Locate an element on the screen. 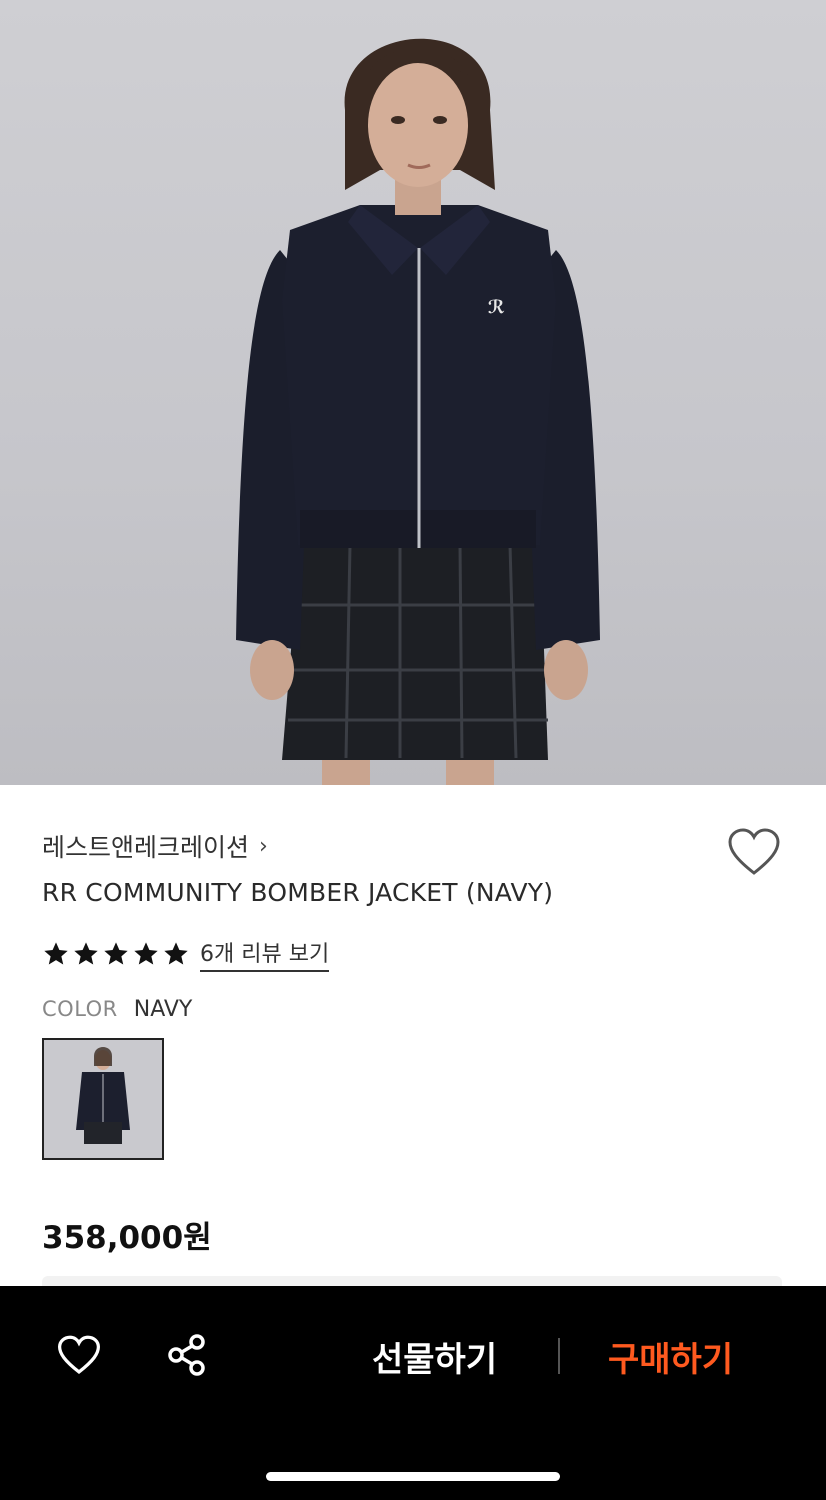  share-button is located at coordinates (187, 1355).